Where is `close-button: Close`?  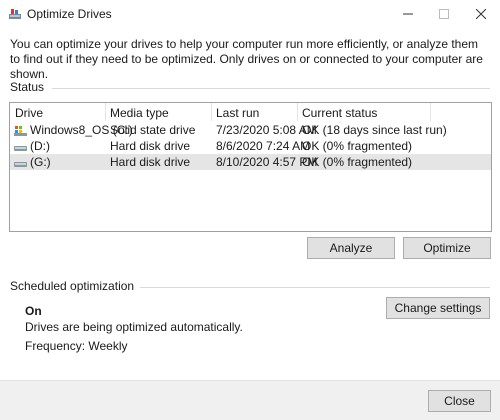
close-button: Close is located at coordinates (459, 401).